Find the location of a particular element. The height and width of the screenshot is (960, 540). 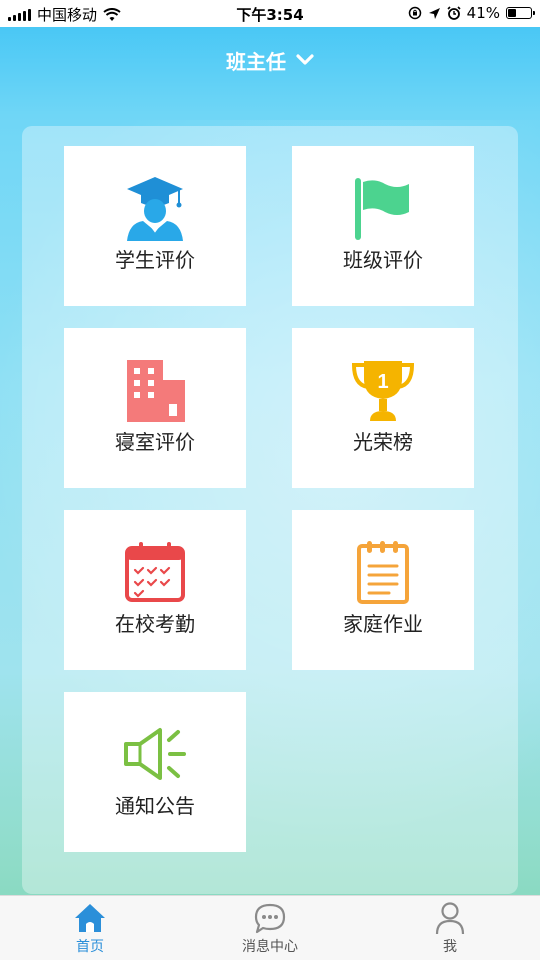

tab-messages: 消息中心 is located at coordinates (270, 929).